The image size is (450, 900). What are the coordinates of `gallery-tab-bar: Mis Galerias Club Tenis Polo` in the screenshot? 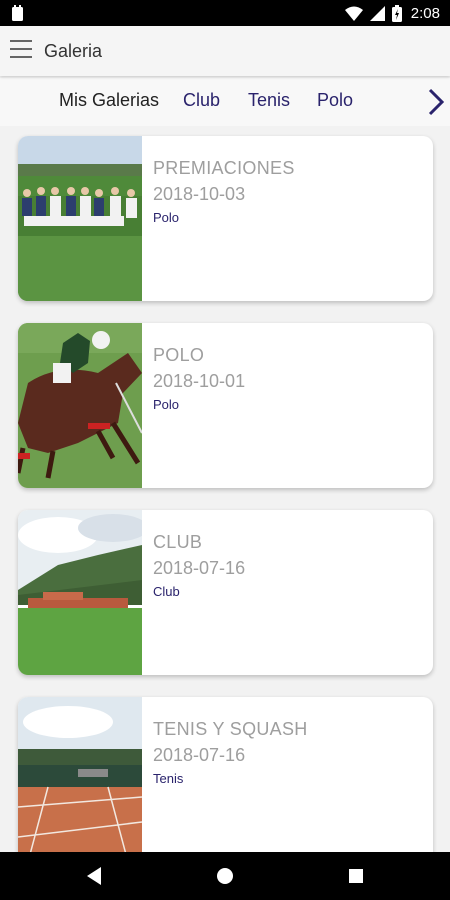 It's located at (225, 102).